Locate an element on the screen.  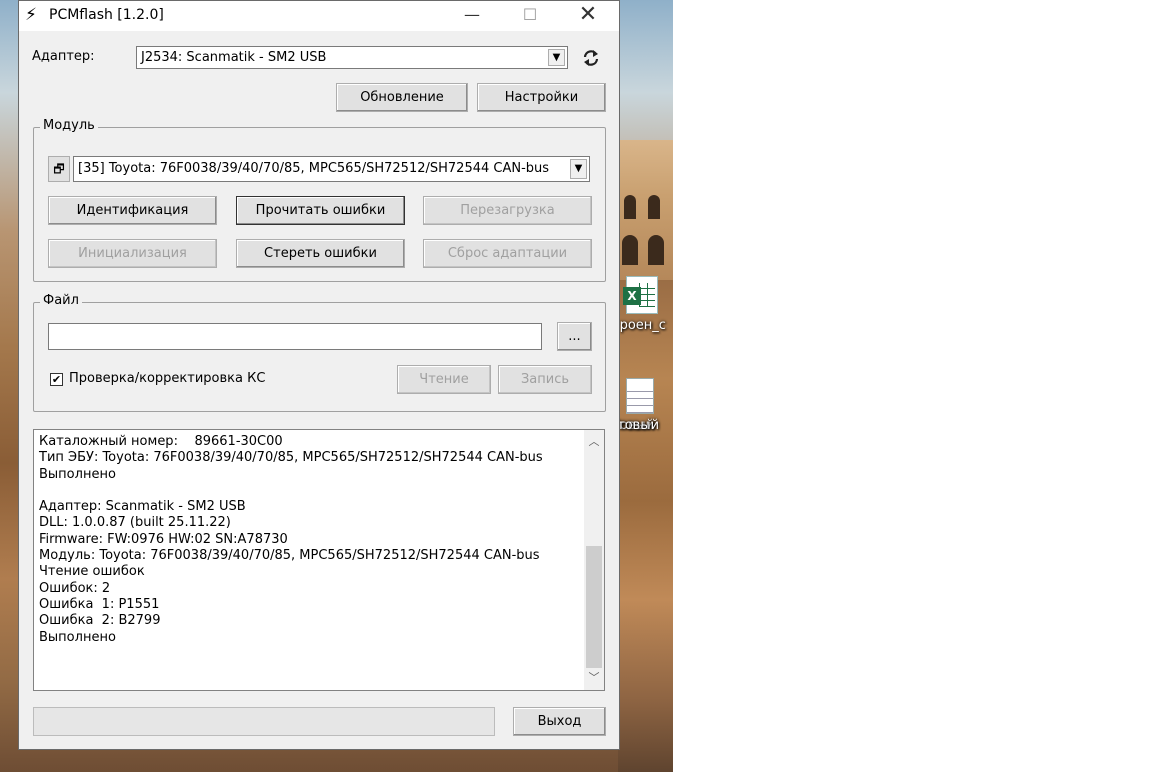
lightning-icon: ⚡ is located at coordinates (31, 15).